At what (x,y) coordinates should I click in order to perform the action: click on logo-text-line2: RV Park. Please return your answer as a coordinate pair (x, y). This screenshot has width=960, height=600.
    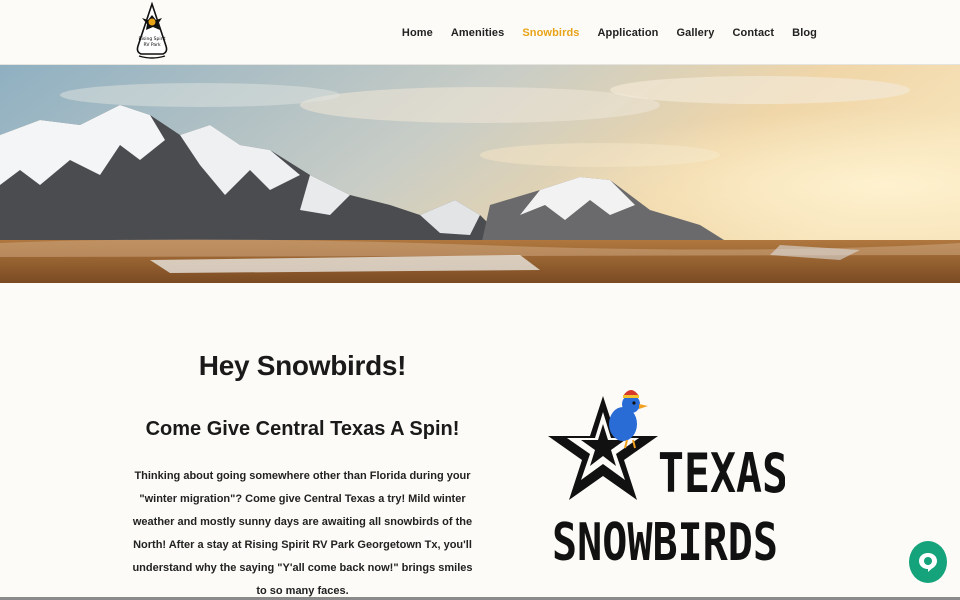
    Looking at the image, I should click on (152, 45).